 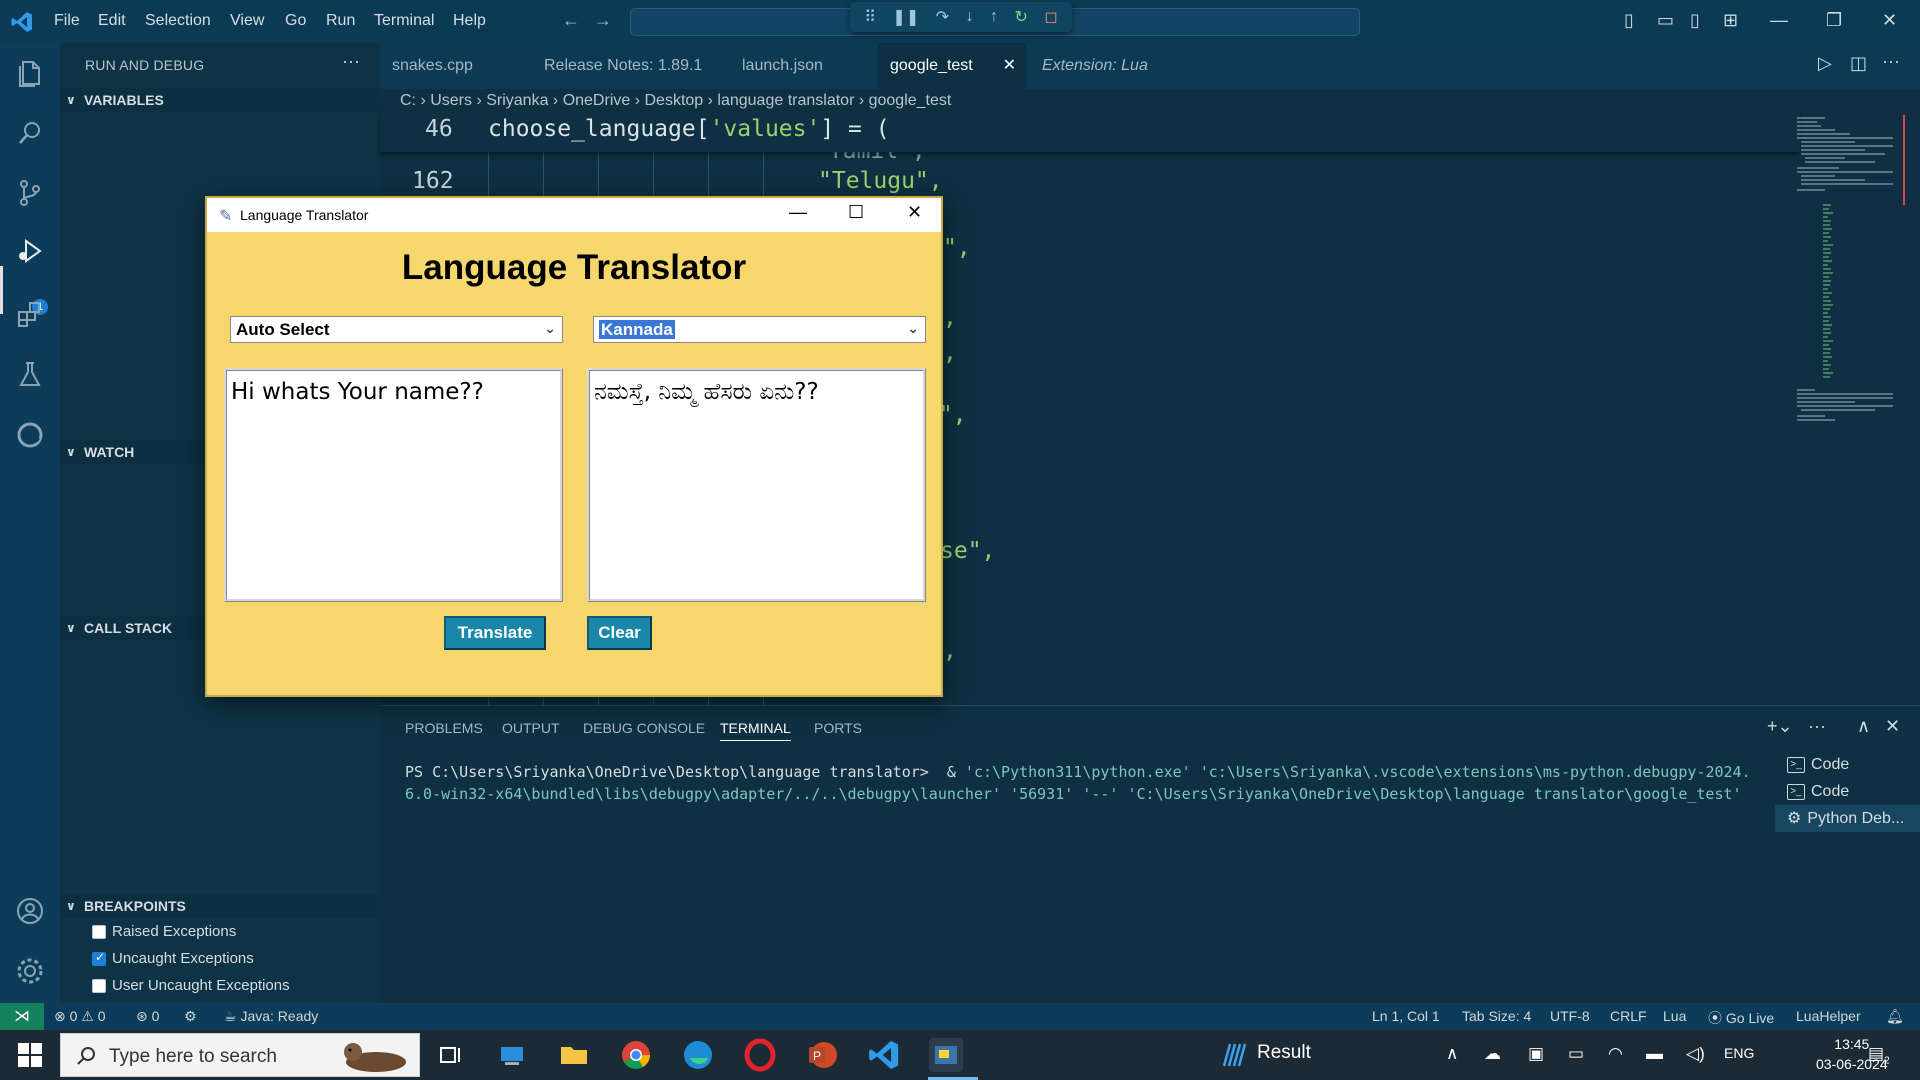 What do you see at coordinates (340, 21) in the screenshot?
I see `menu-run: Run` at bounding box center [340, 21].